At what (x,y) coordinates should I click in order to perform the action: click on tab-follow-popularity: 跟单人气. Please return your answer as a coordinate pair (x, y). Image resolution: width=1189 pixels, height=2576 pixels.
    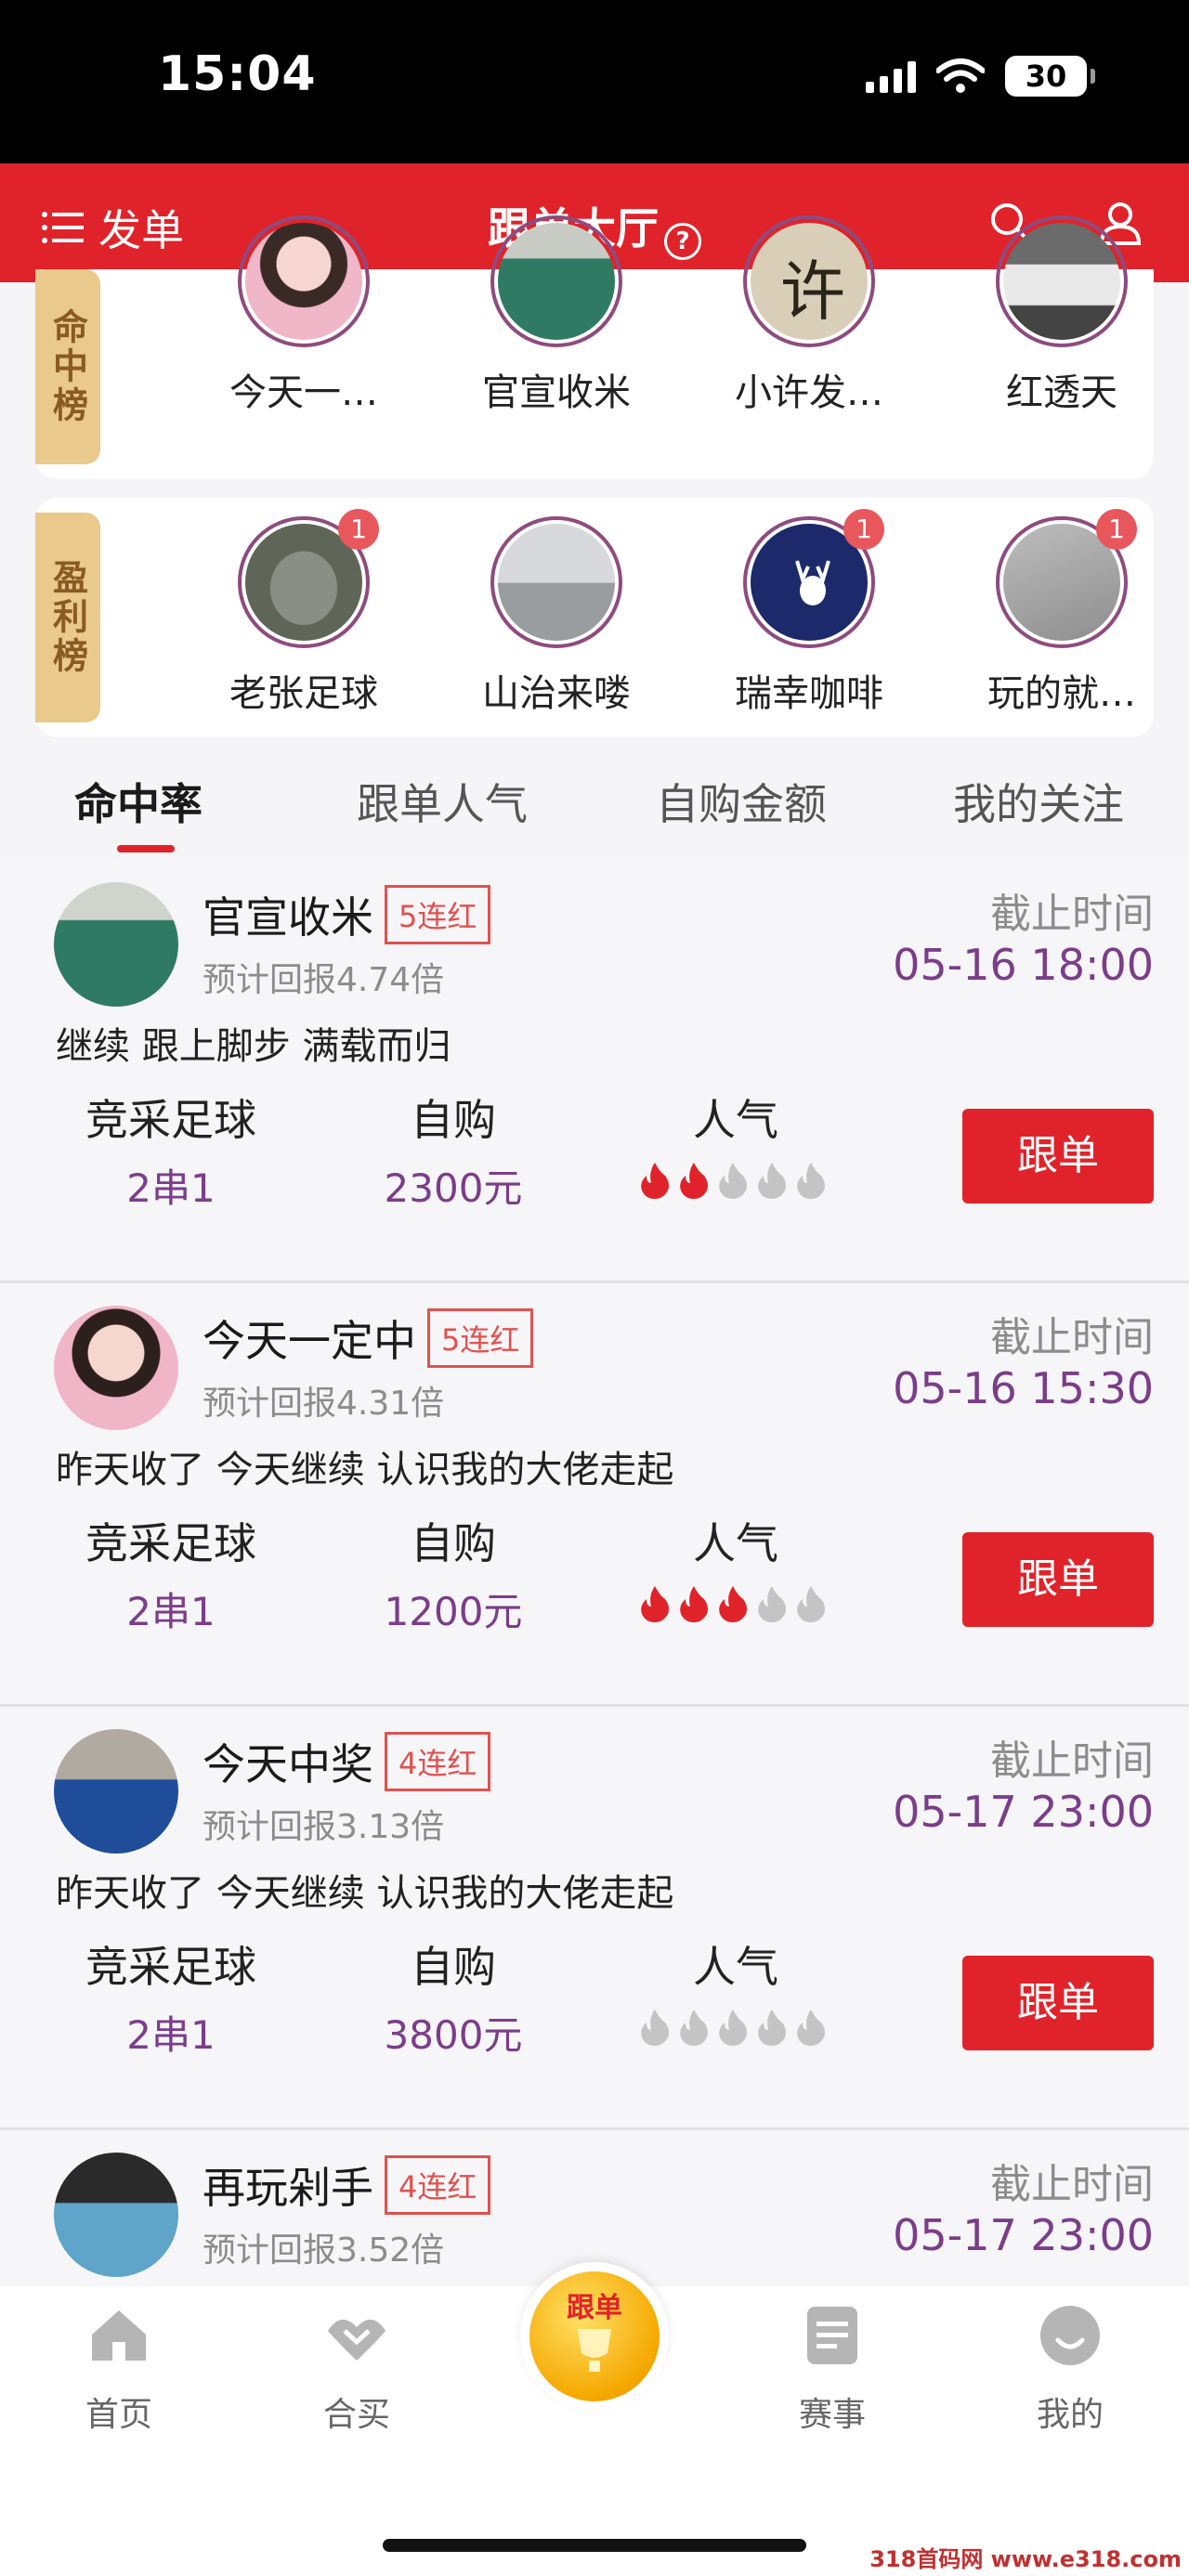
    Looking at the image, I should click on (442, 801).